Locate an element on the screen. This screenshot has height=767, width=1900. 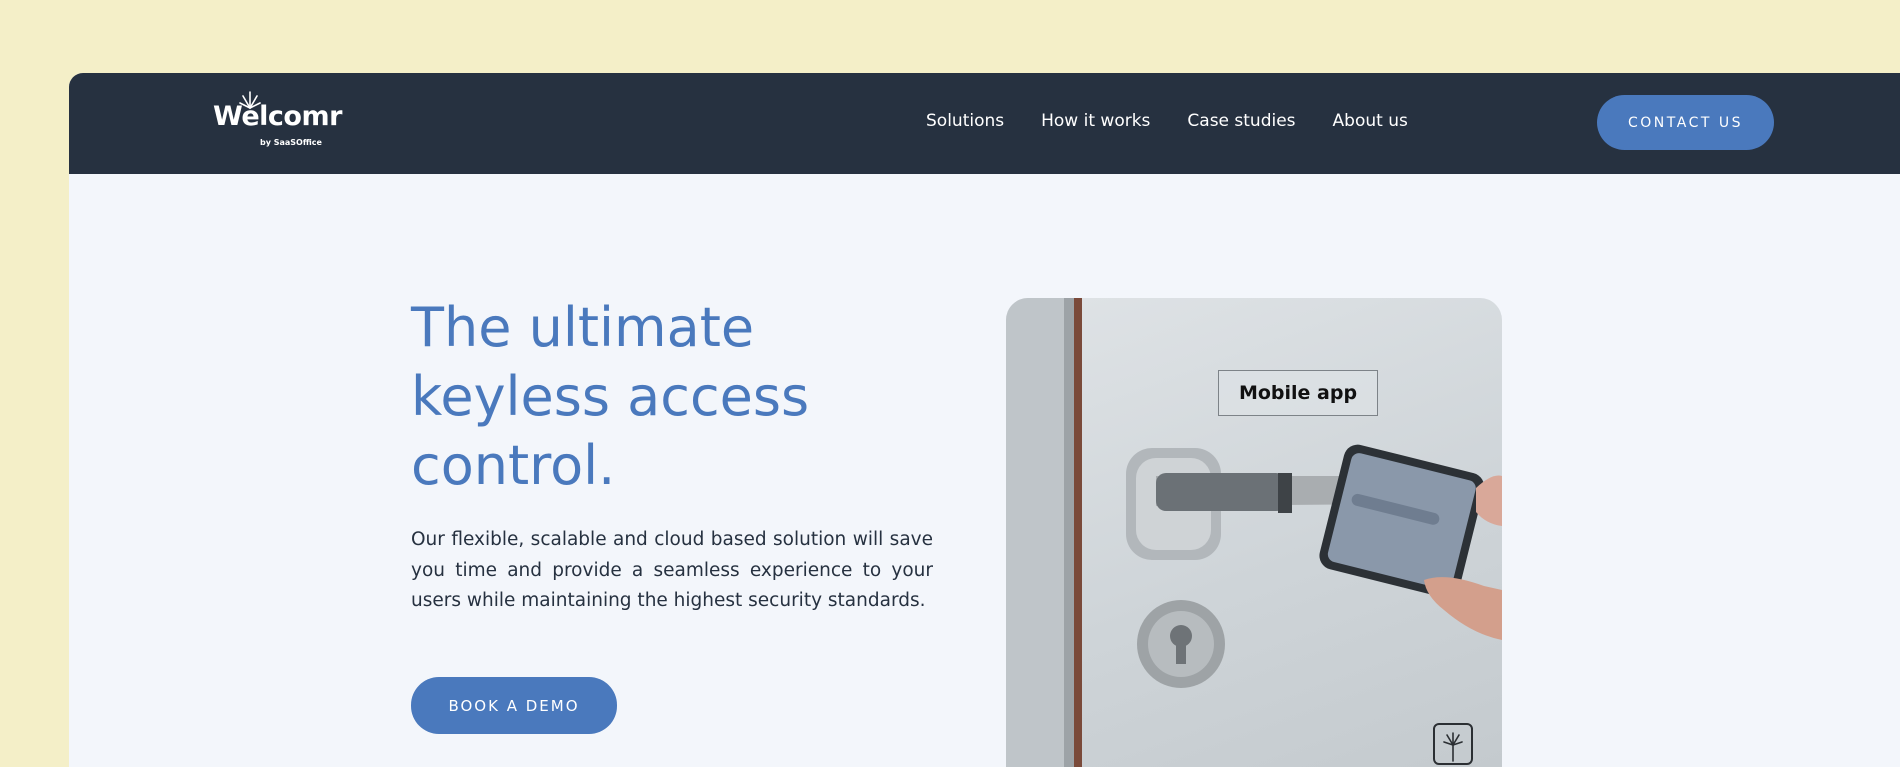
nav-solutions: Solutions is located at coordinates (965, 121).